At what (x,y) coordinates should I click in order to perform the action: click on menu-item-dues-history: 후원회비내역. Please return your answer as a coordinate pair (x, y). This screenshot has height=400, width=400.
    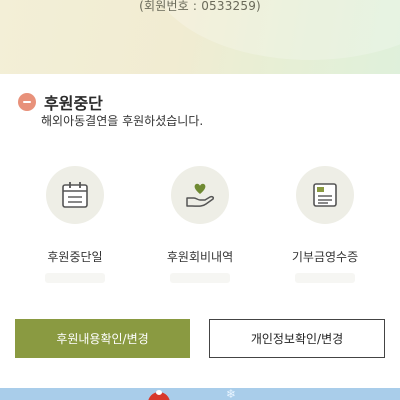
    Looking at the image, I should click on (200, 224).